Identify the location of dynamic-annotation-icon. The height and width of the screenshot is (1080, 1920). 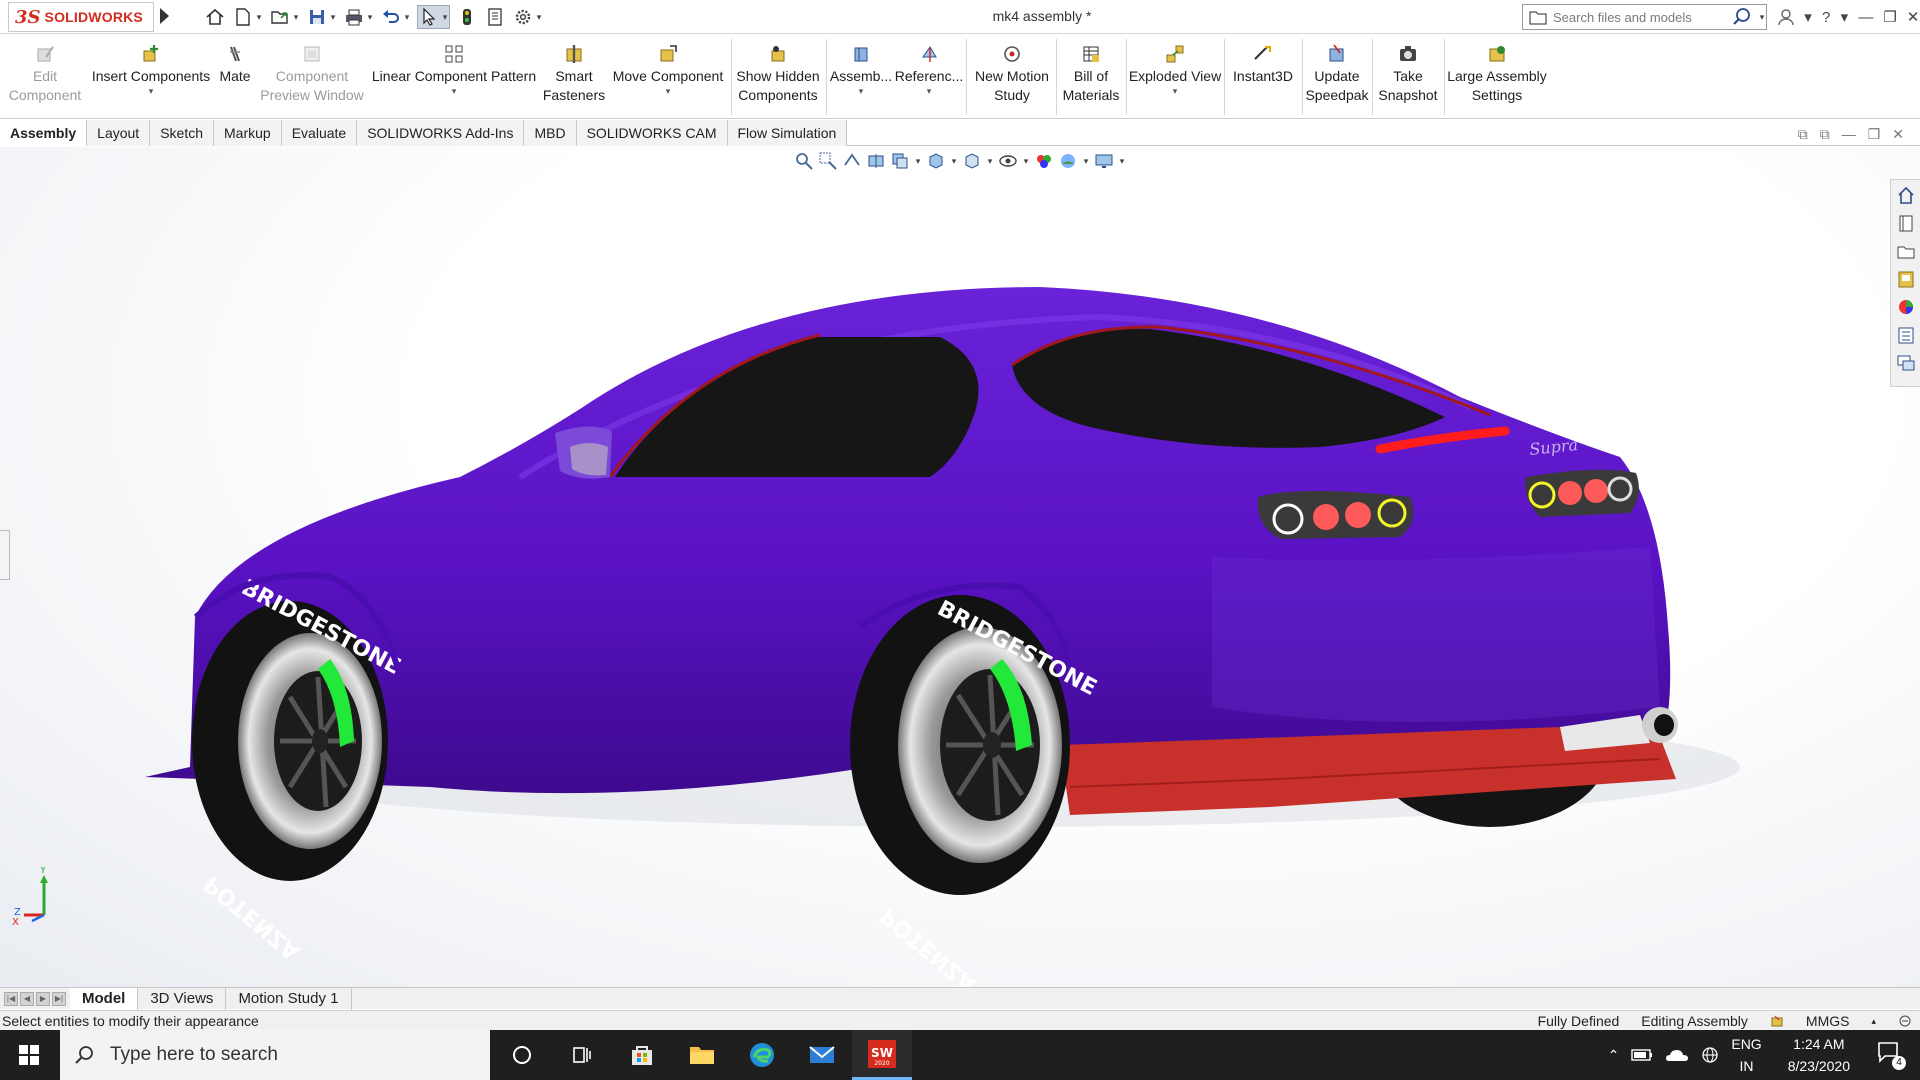
(900, 161).